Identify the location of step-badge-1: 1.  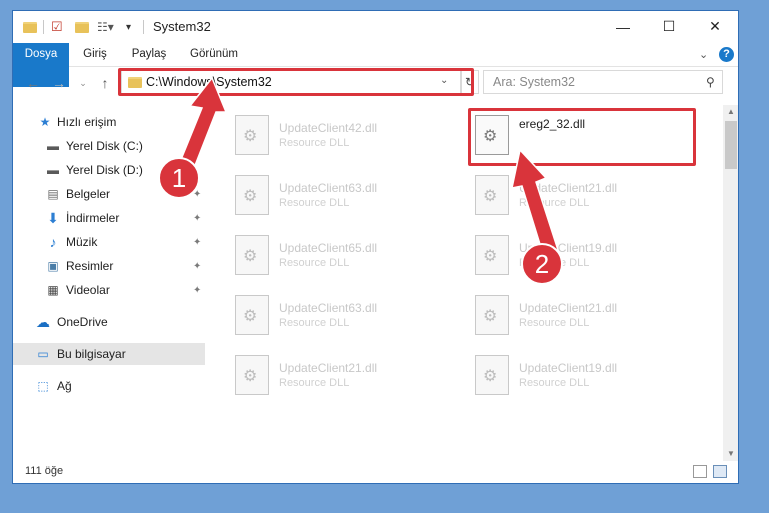
(179, 178).